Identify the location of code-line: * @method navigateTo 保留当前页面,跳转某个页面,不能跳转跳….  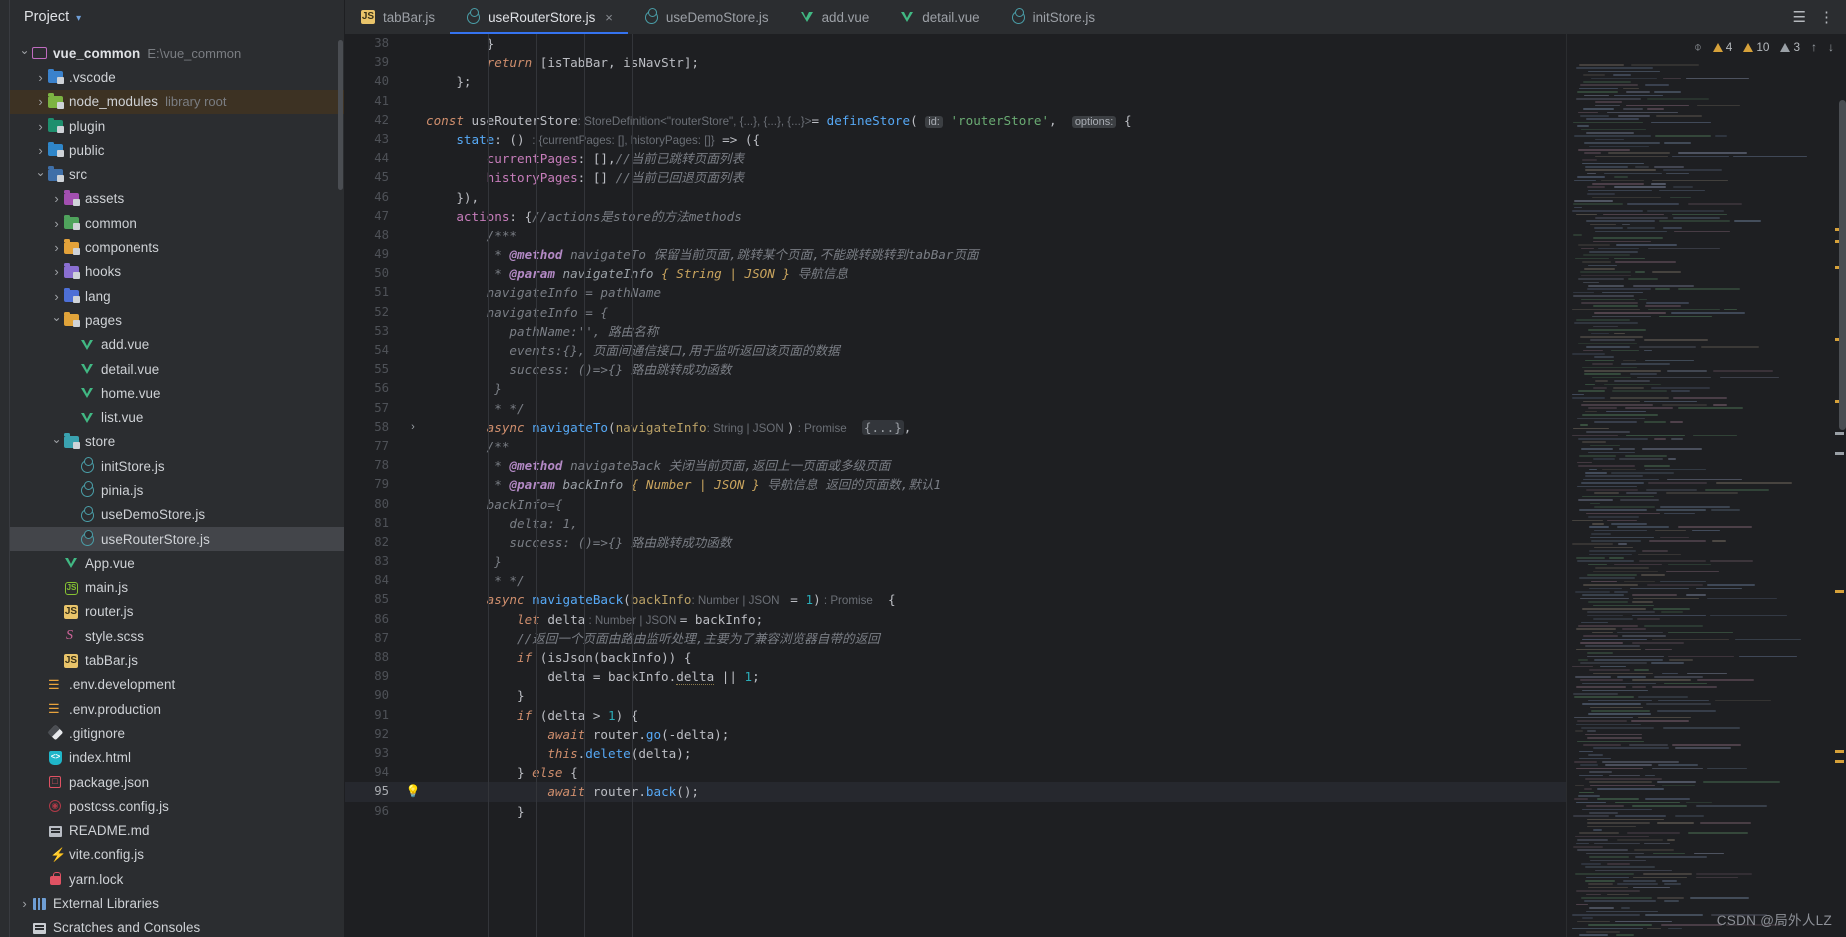
(996, 254).